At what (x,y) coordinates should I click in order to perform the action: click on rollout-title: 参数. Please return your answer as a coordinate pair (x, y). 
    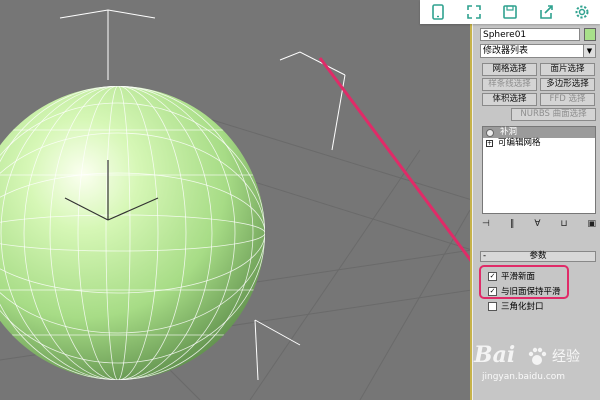
    Looking at the image, I should click on (538, 256).